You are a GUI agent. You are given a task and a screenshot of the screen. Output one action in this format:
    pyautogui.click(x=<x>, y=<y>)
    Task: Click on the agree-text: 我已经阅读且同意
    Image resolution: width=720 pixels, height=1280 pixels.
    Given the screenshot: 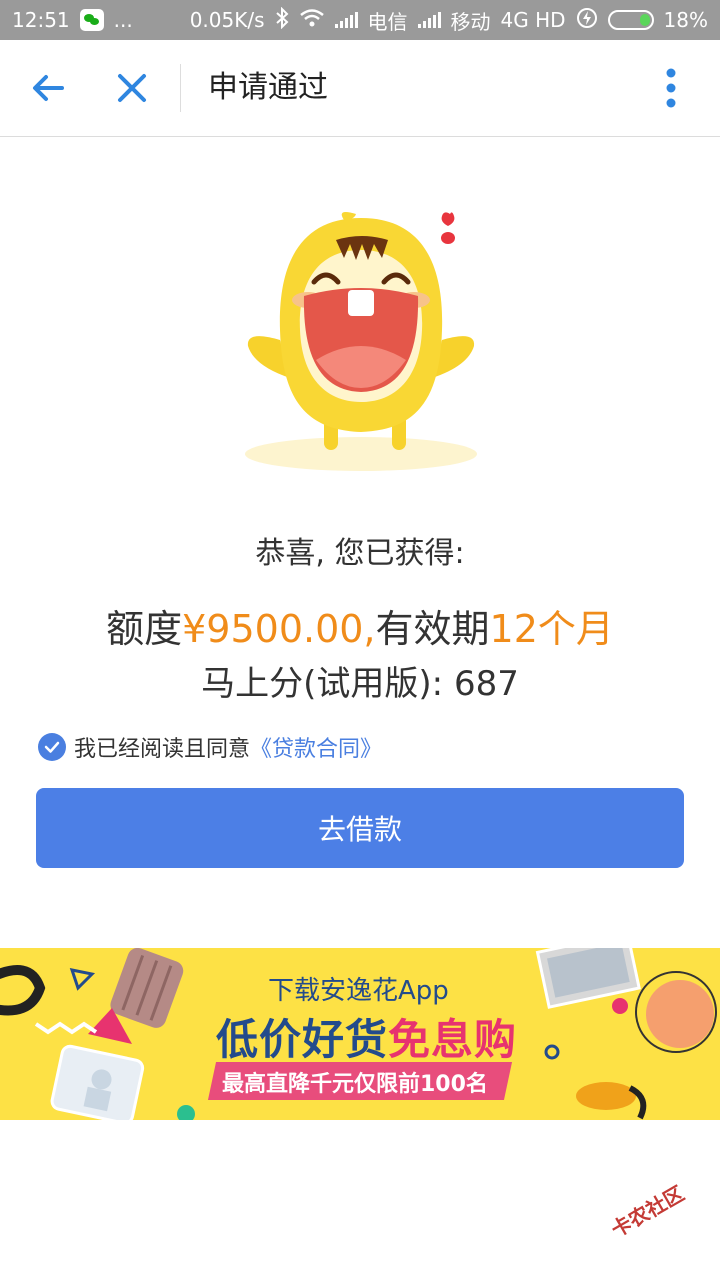 What is the action you would take?
    pyautogui.click(x=162, y=749)
    